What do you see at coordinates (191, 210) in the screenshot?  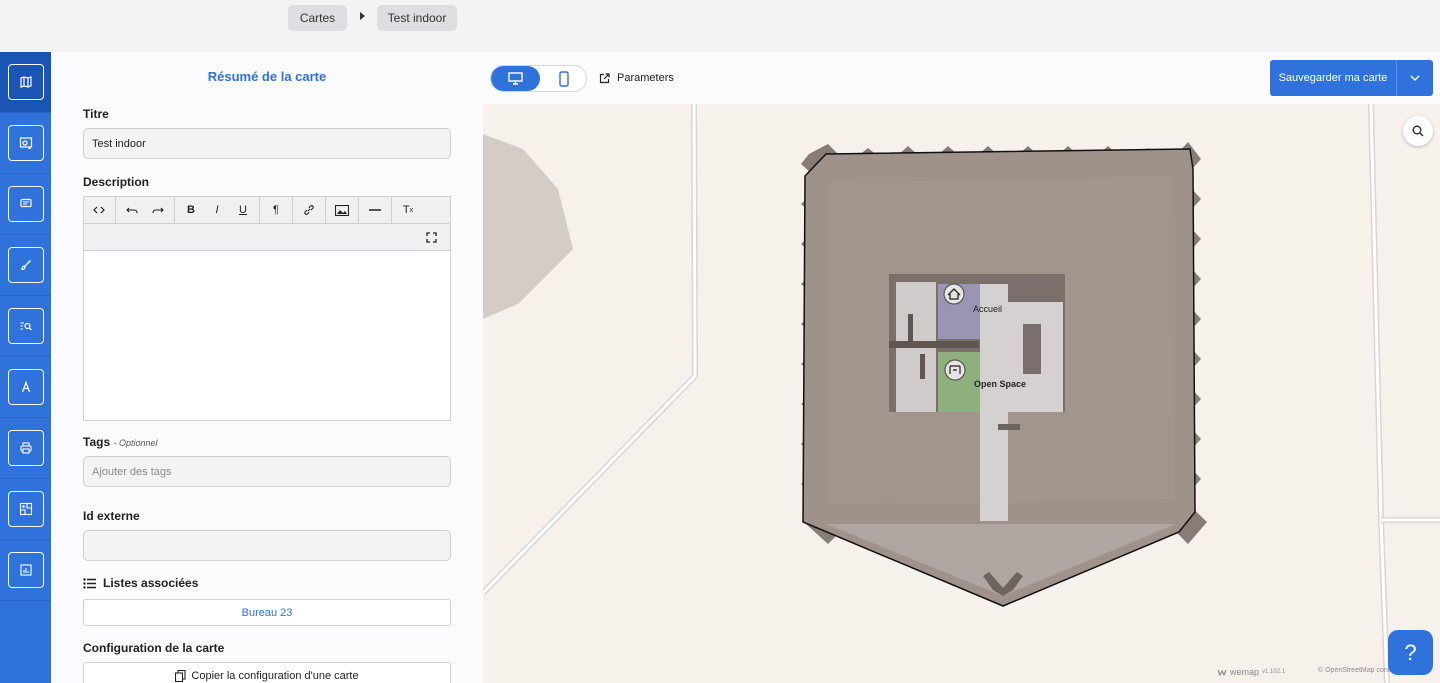 I see `bold-icon: B` at bounding box center [191, 210].